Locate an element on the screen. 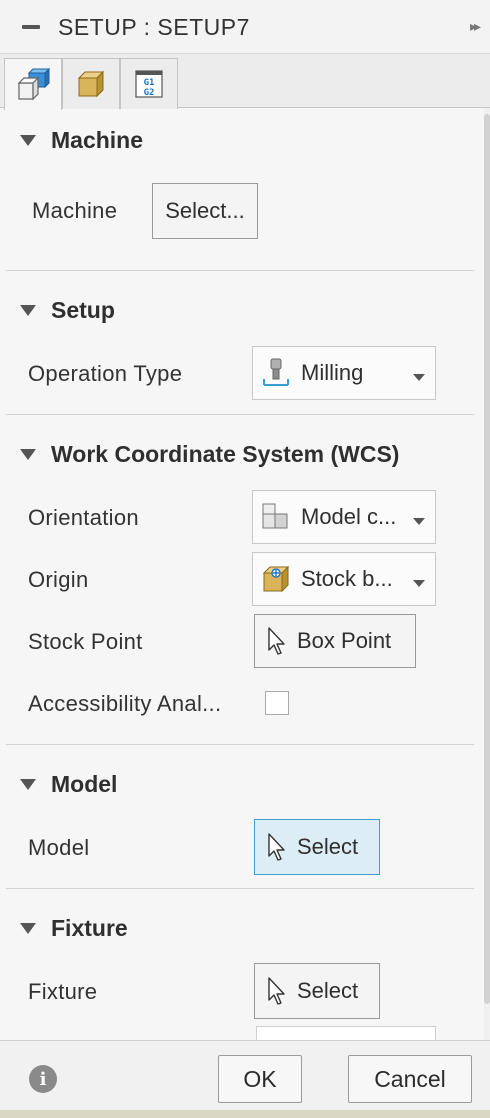 The width and height of the screenshot is (490, 1118). ok-button: OK is located at coordinates (260, 1079).